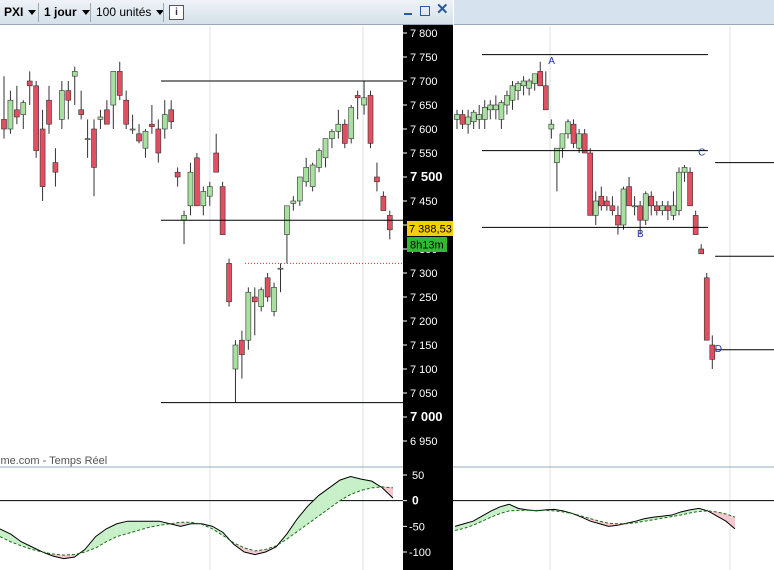 This screenshot has width=774, height=570. I want to click on macd-tick-label: 0, so click(415, 501).